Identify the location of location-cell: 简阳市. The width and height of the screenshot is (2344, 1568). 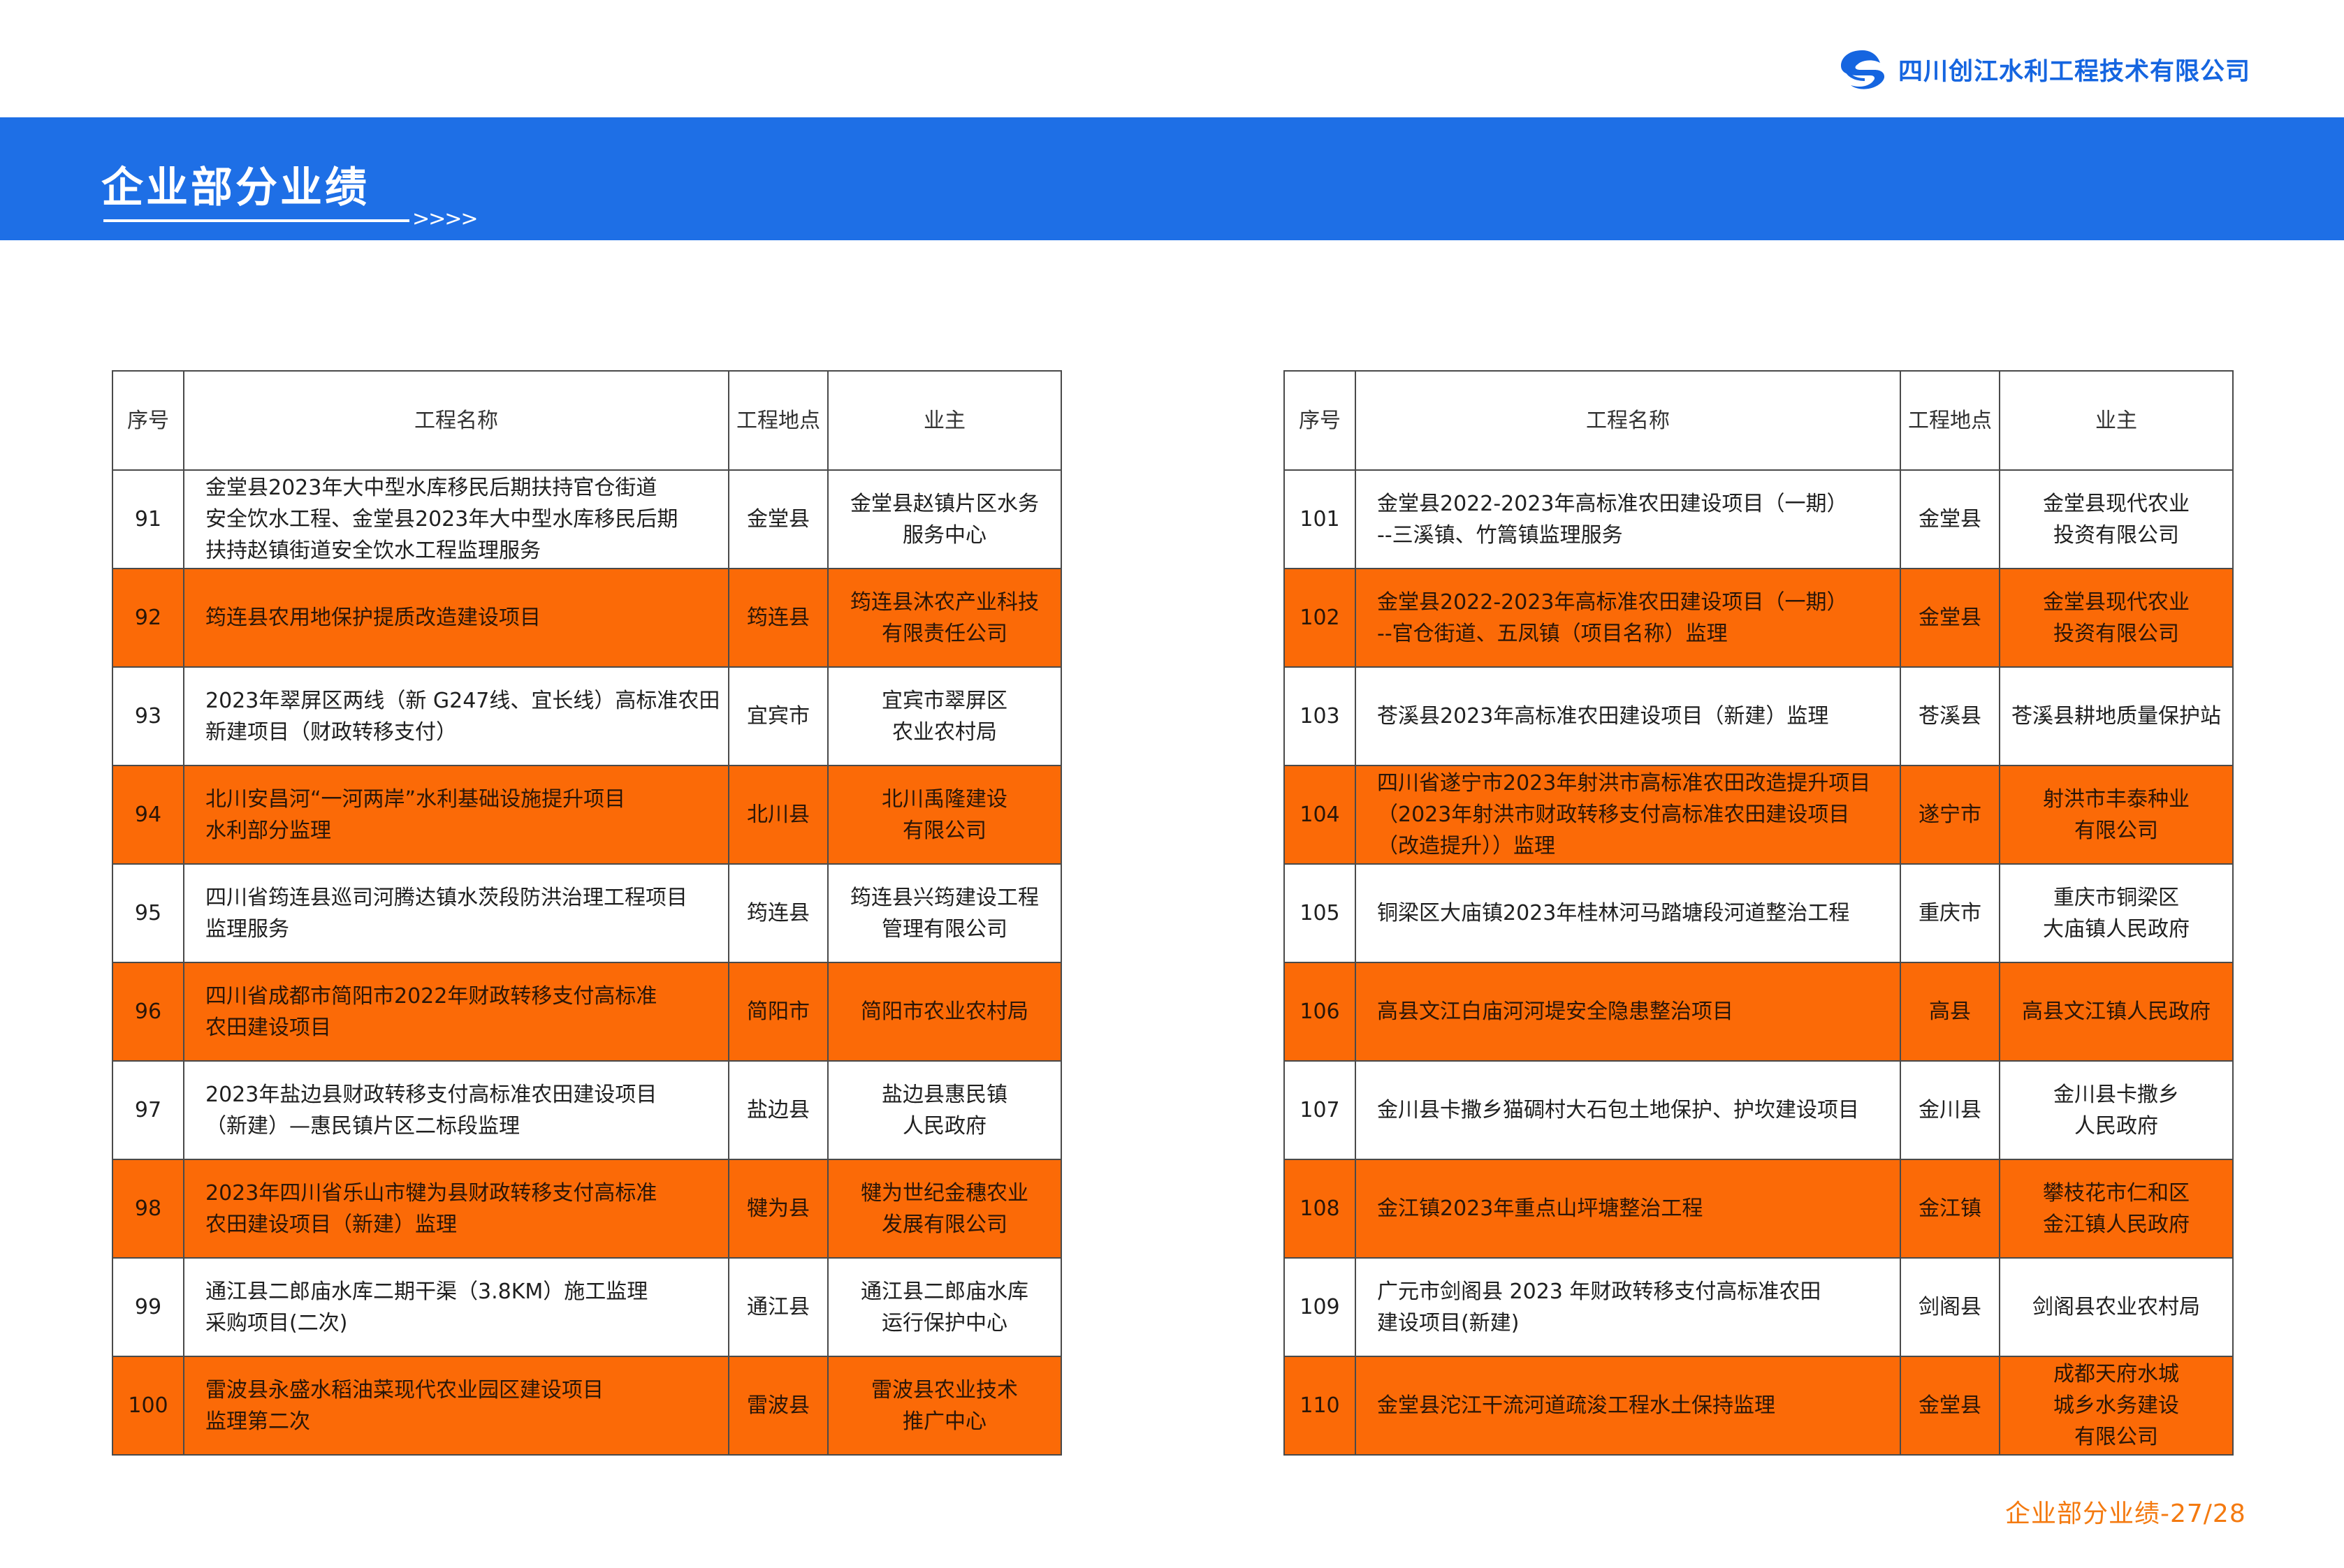
(778, 1012).